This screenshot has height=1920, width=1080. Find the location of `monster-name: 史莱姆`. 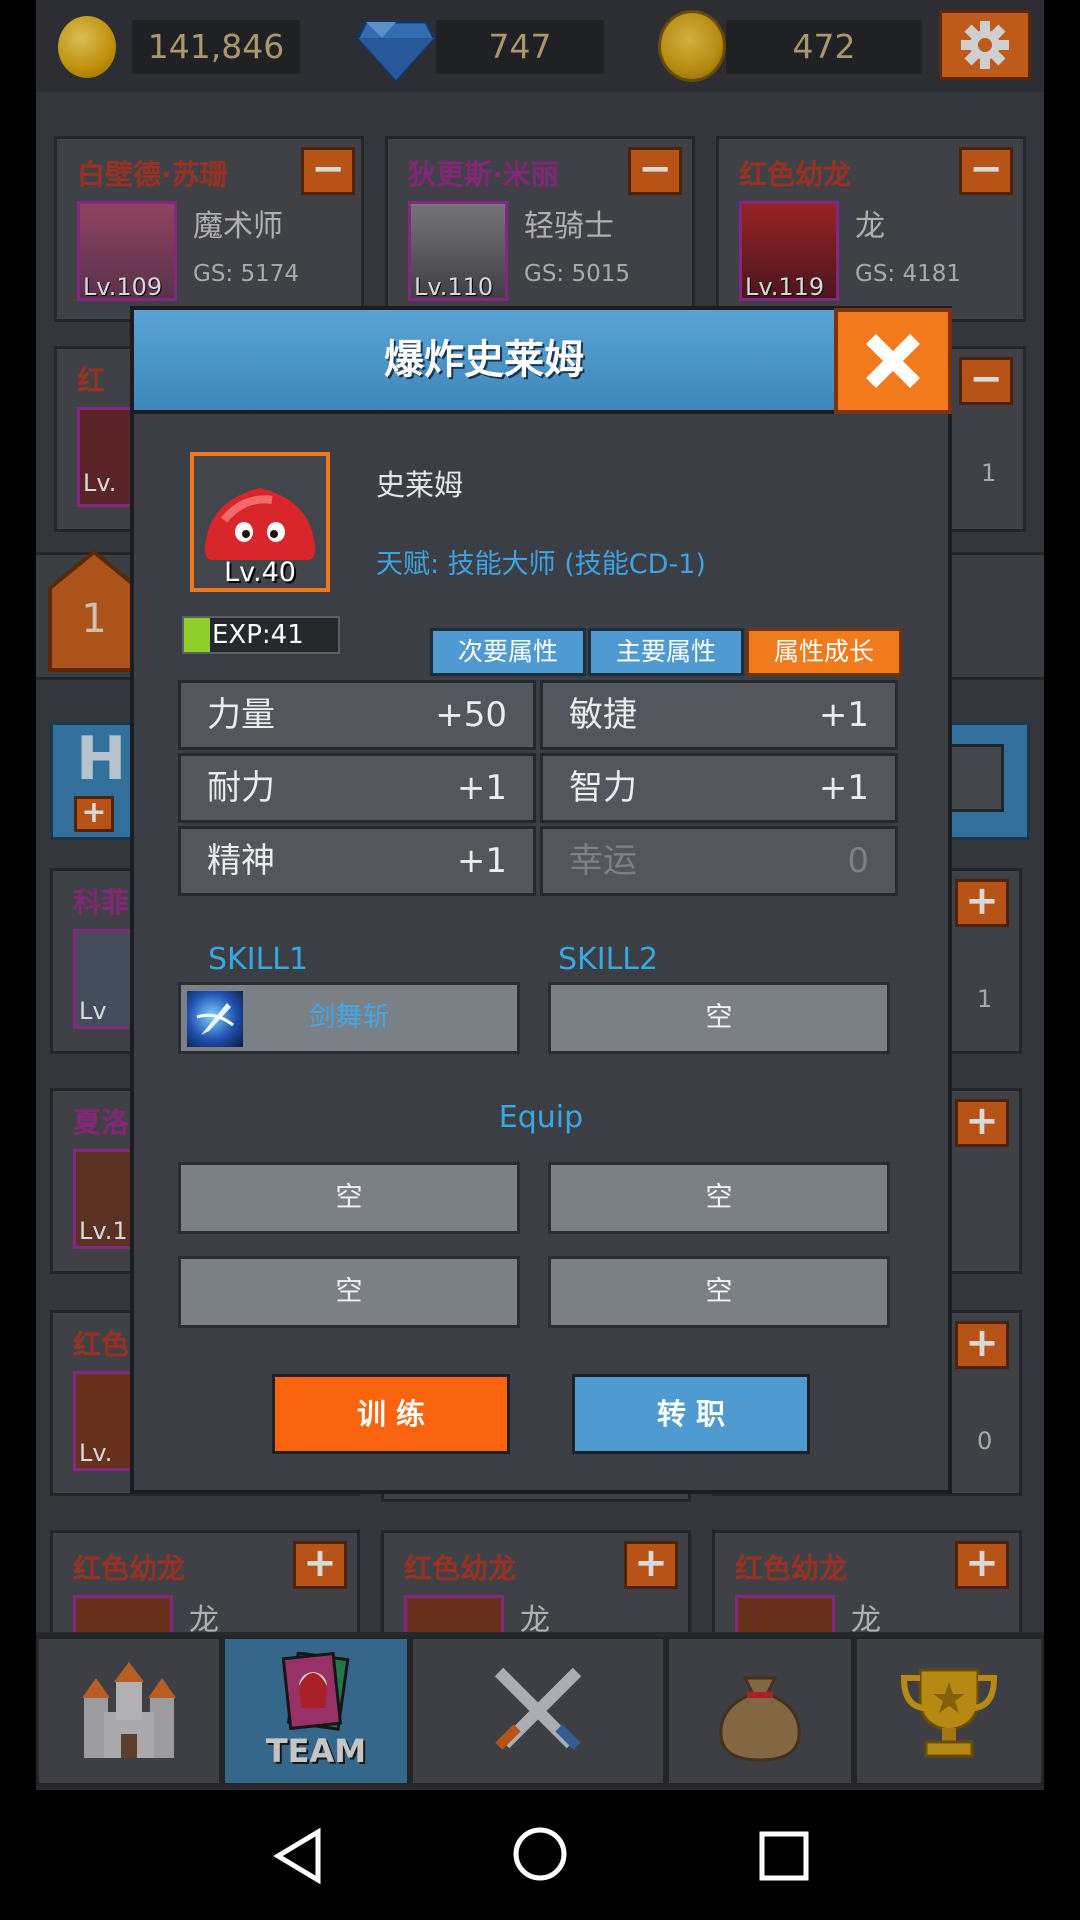

monster-name: 史莱姆 is located at coordinates (420, 485).